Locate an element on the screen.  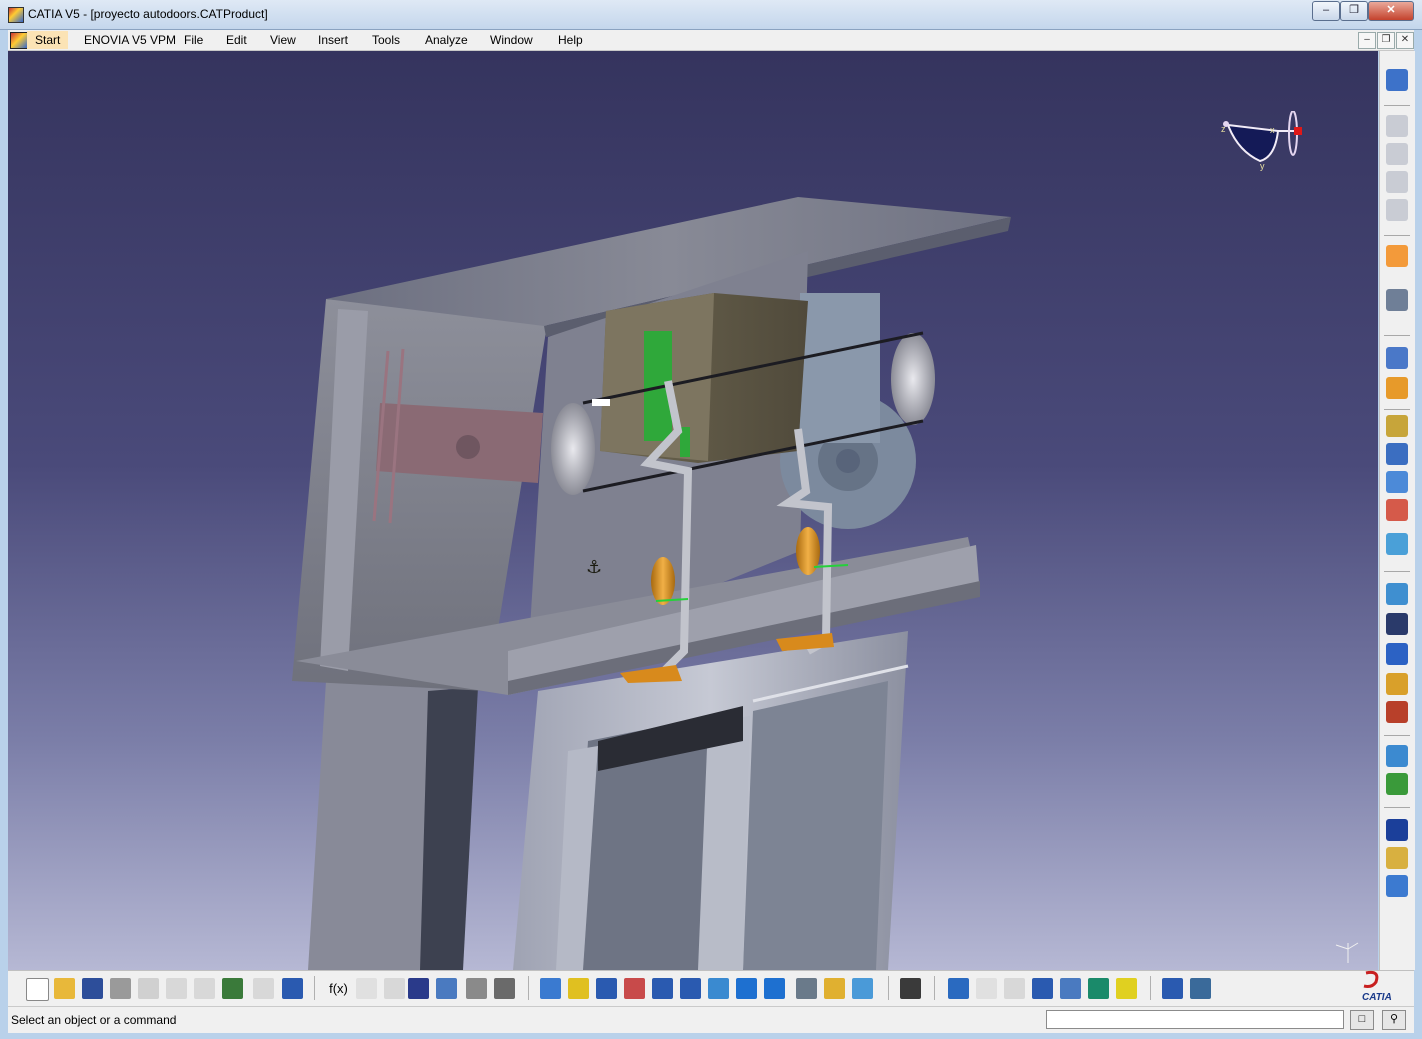
open-icon is located at coordinates (64, 988).